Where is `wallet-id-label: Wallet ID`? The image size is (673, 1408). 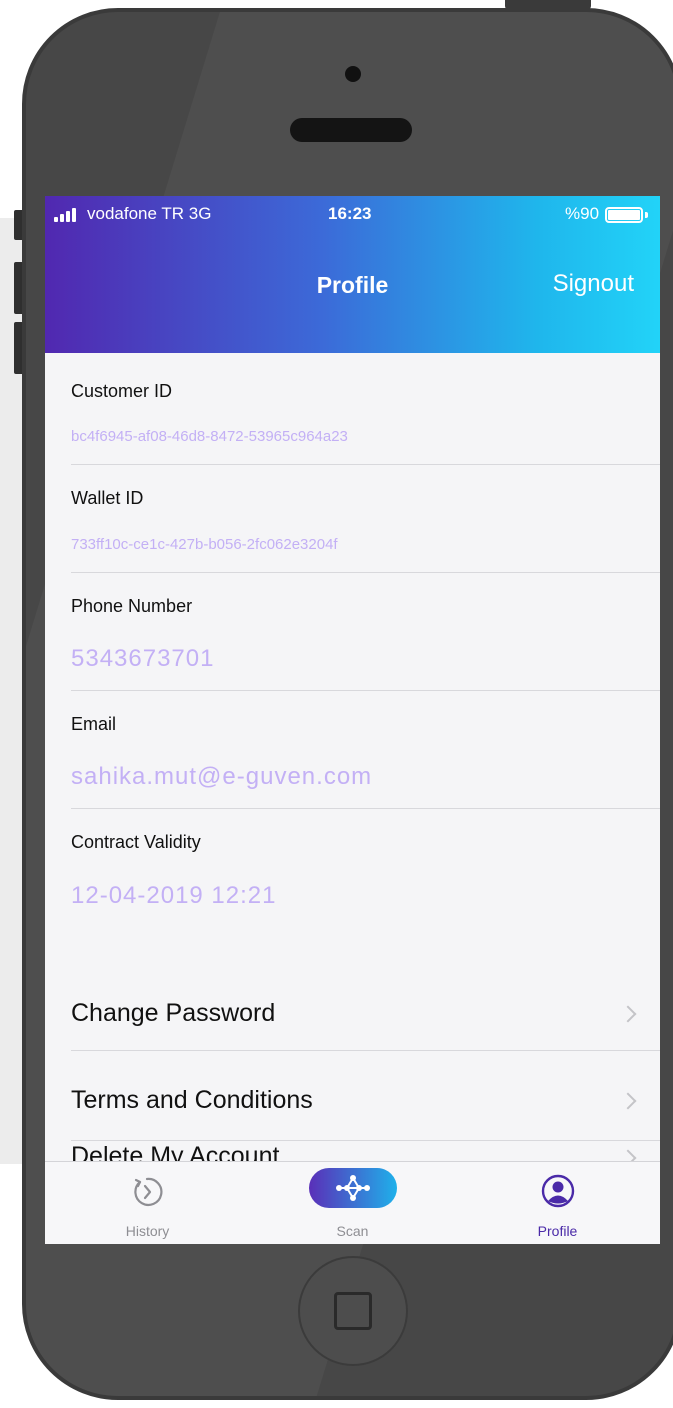 wallet-id-label: Wallet ID is located at coordinates (107, 498).